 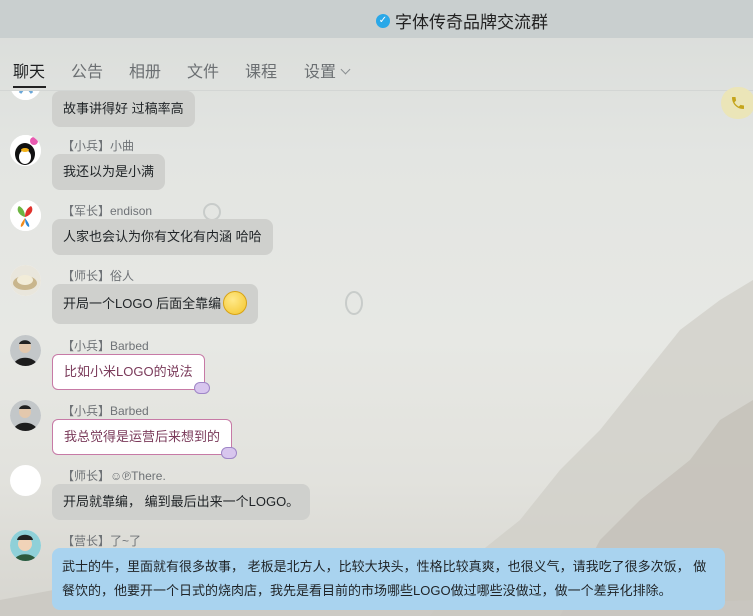 I want to click on tab-chat: 聊天, so click(x=29, y=70).